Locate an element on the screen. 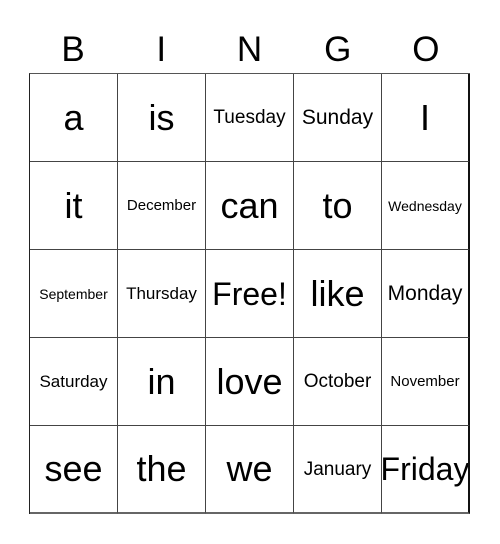 The height and width of the screenshot is (544, 500). bingo-cell: see is located at coordinates (74, 470).